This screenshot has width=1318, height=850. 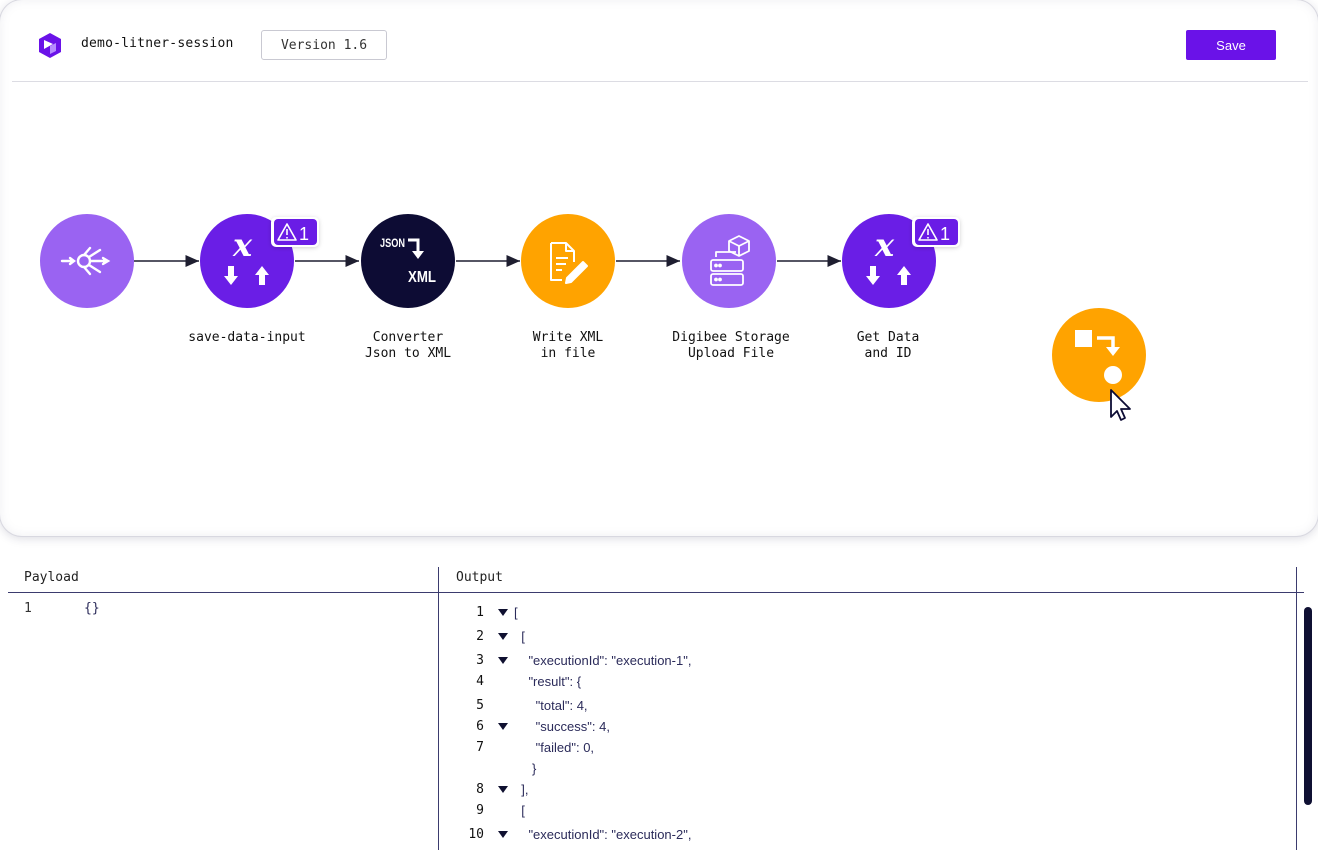 I want to click on output-line-text: "executionId": "execution-1",, so click(x=603, y=660).